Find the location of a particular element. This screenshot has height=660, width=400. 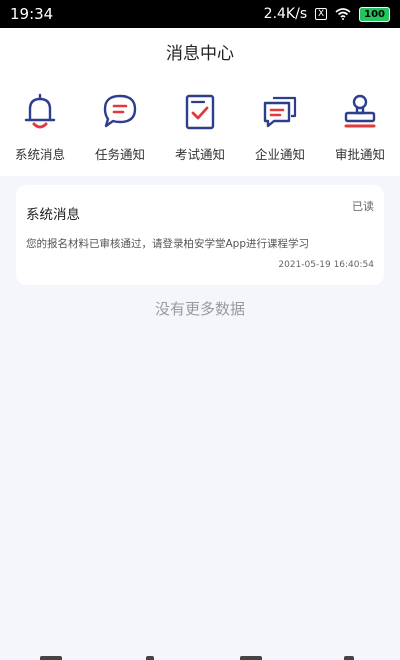

battery-indicator: 100 is located at coordinates (374, 14).